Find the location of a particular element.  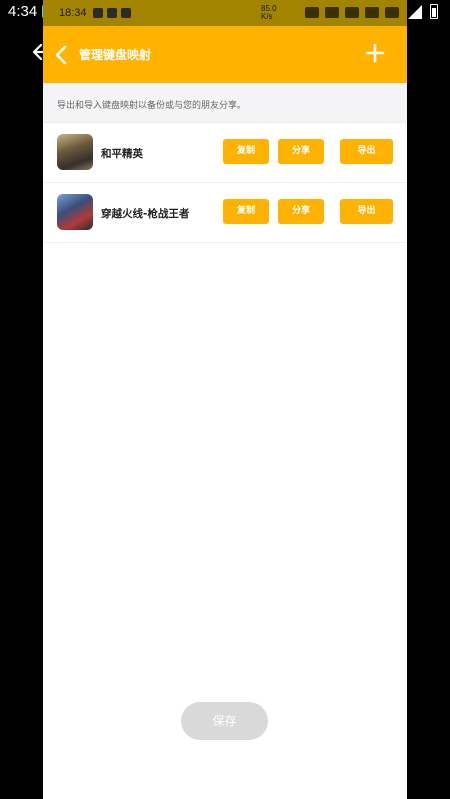

hd-icon is located at coordinates (312, 12).